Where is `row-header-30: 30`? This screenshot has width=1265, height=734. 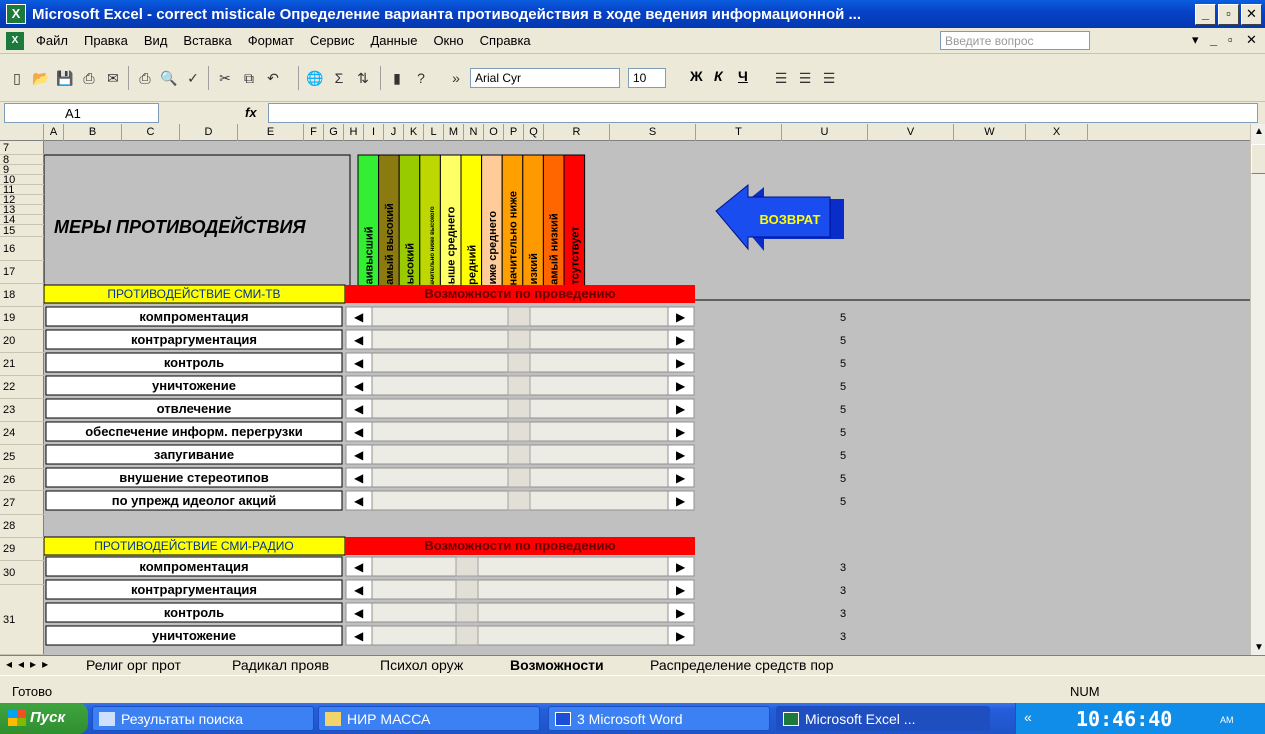 row-header-30: 30 is located at coordinates (22, 573).